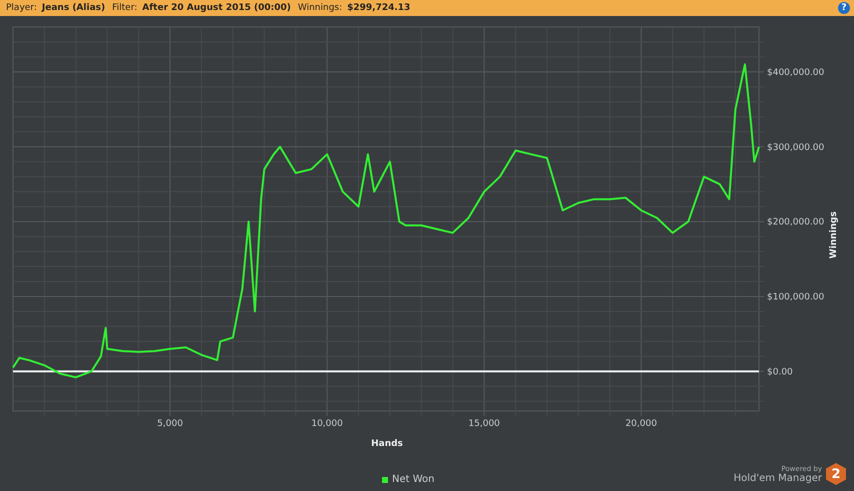  Describe the element at coordinates (834, 235) in the screenshot. I see `y-axis-title: Winnings` at that location.